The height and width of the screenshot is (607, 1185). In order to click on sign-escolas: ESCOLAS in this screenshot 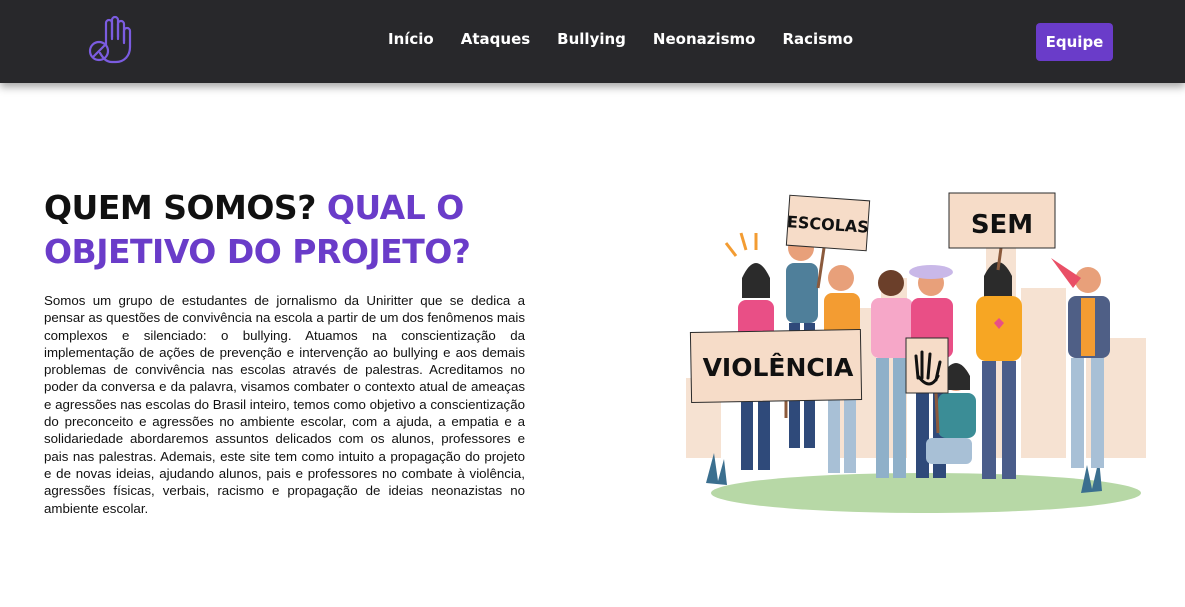, I will do `click(828, 223)`.